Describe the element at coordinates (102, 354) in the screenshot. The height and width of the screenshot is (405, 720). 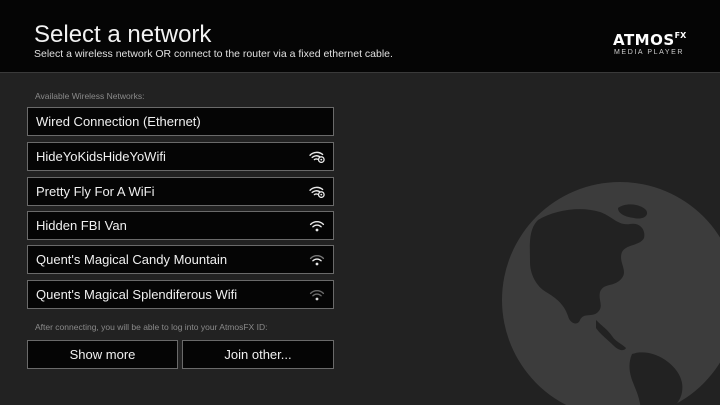
I see `show-more-button: Show more` at that location.